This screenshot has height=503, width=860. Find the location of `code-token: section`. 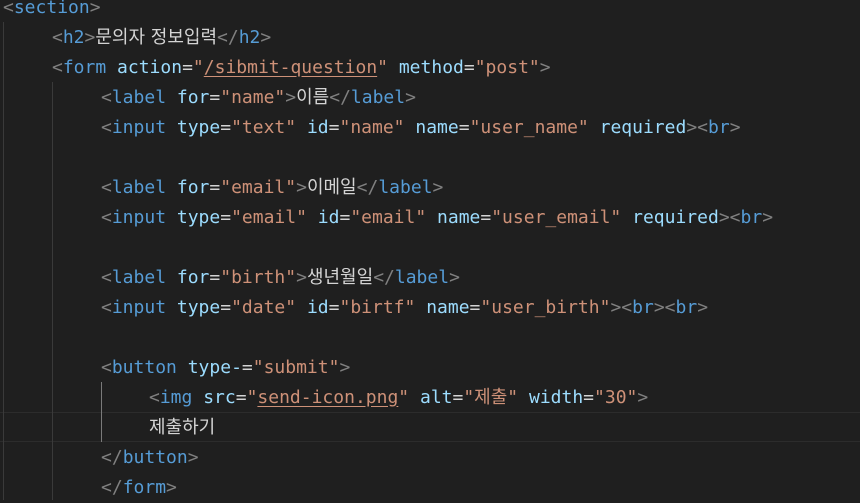

code-token: section is located at coordinates (51, 9).